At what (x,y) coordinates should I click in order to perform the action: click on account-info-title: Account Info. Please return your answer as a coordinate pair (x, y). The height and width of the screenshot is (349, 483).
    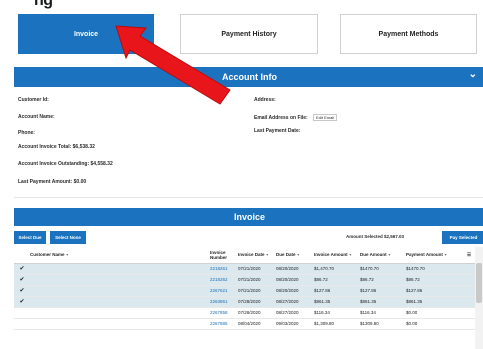
    Looking at the image, I should click on (249, 77).